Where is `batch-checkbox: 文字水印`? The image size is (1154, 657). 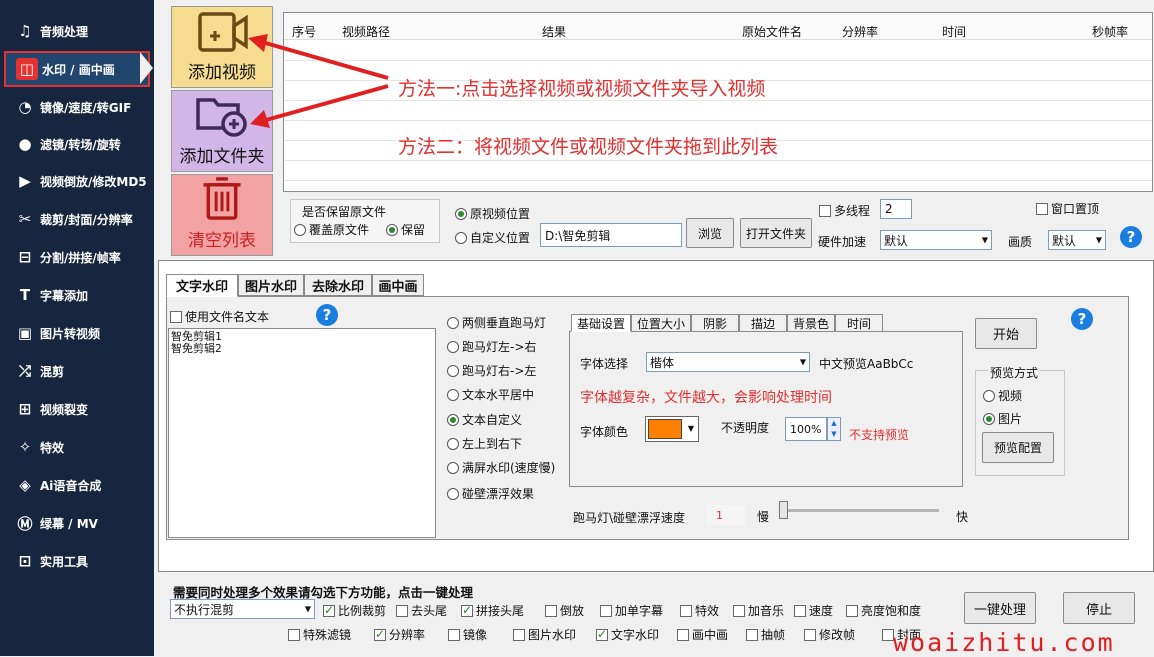
batch-checkbox: 文字水印 is located at coordinates (627, 634).